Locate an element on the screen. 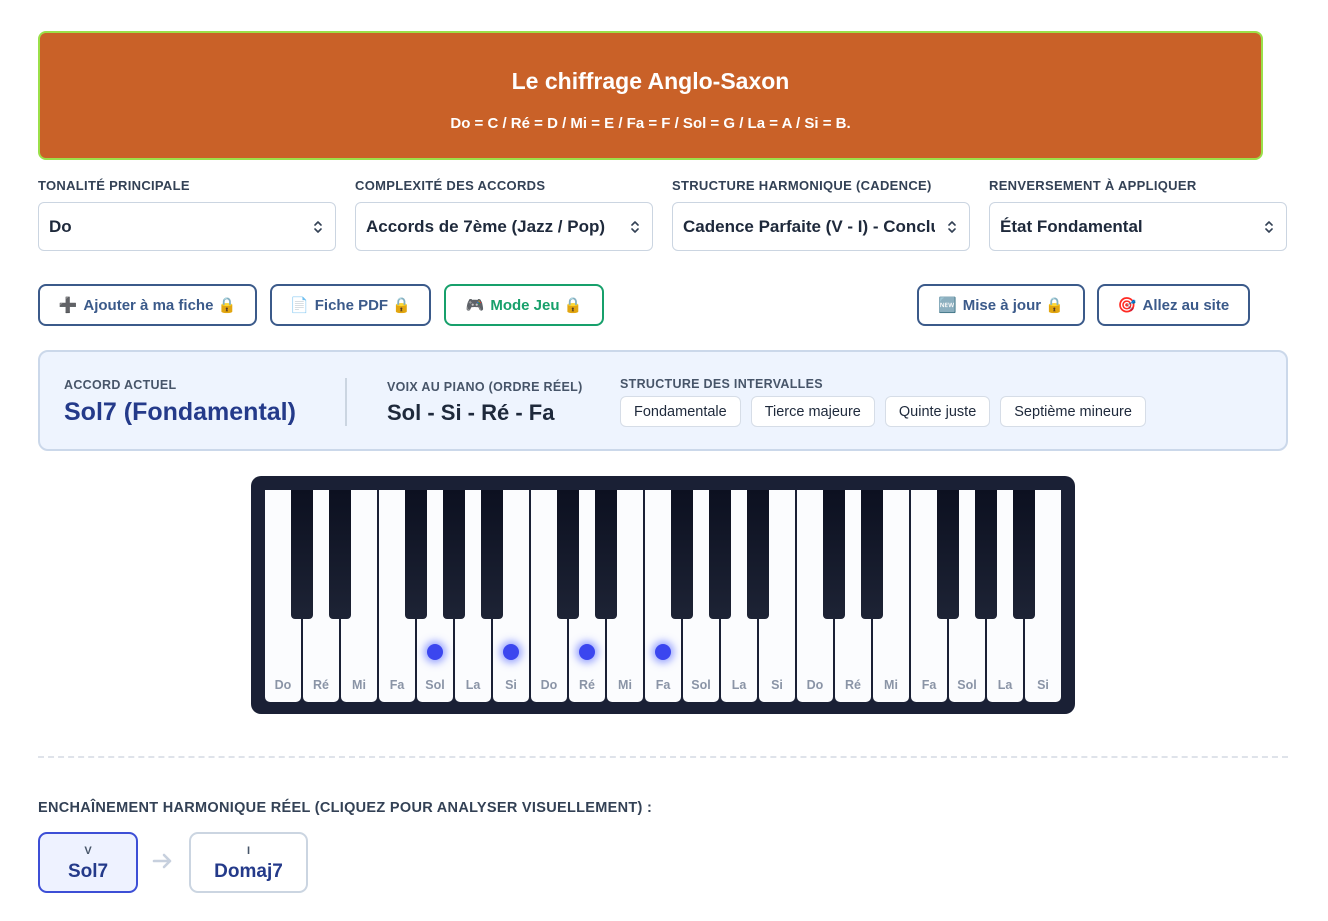 Image resolution: width=1328 pixels, height=921 pixels. pdf-sheet-label: Fiche PDF 🔒 is located at coordinates (362, 305).